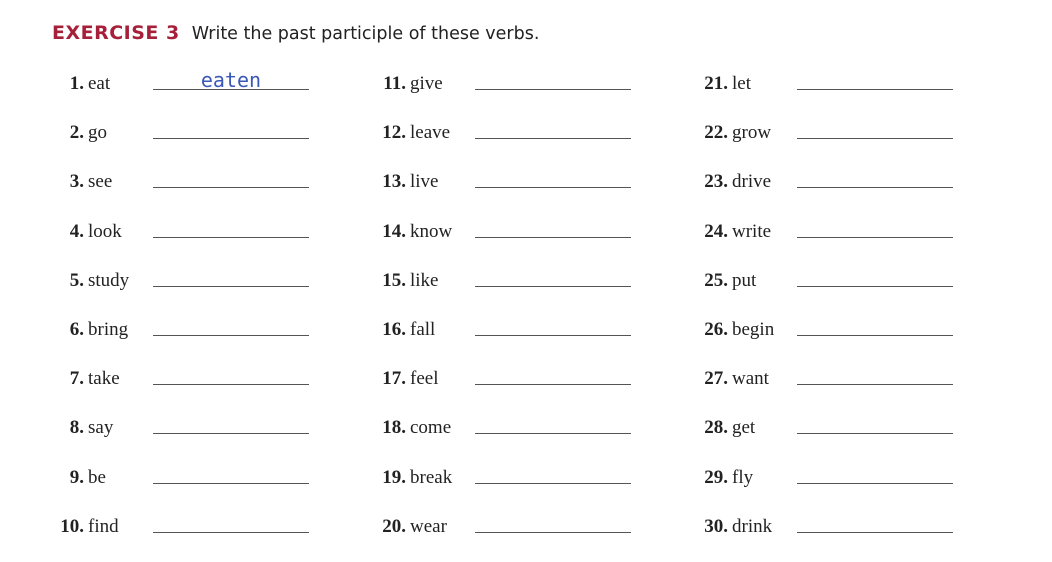 This screenshot has height=562, width=1052. Describe the element at coordinates (716, 329) in the screenshot. I see `item-number: 26.` at that location.